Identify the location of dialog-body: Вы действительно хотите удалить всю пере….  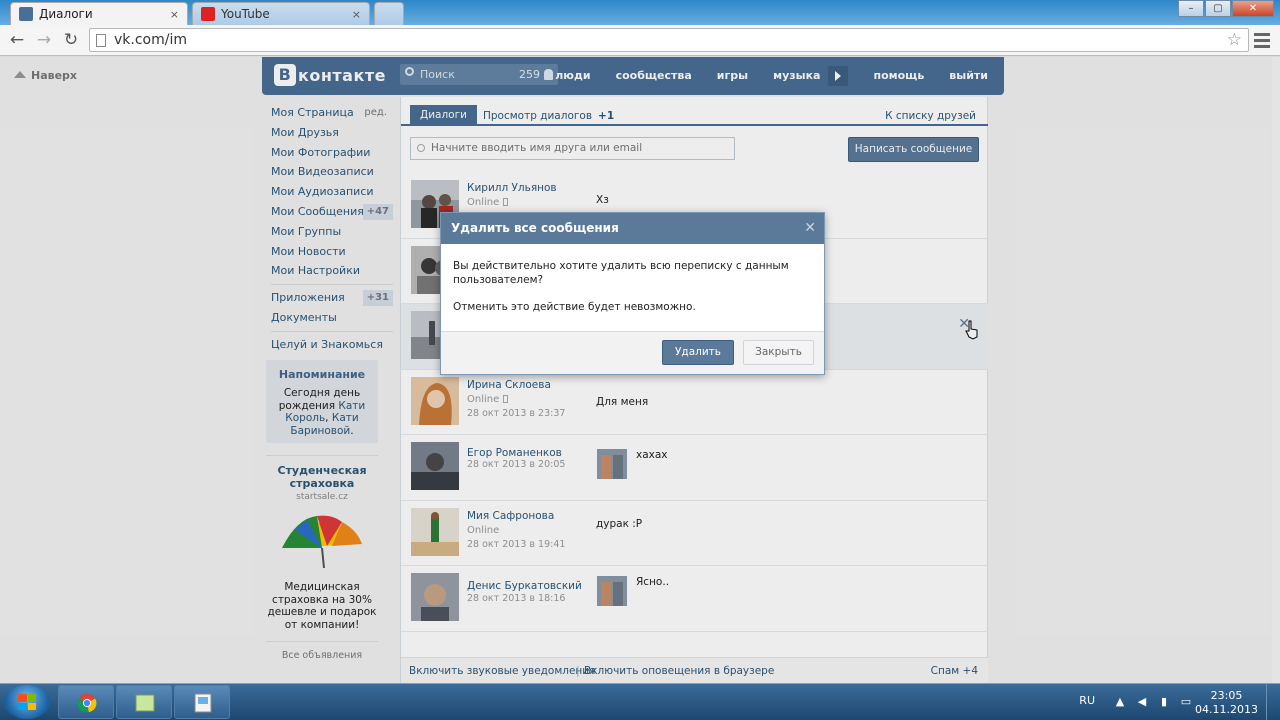
(632, 287).